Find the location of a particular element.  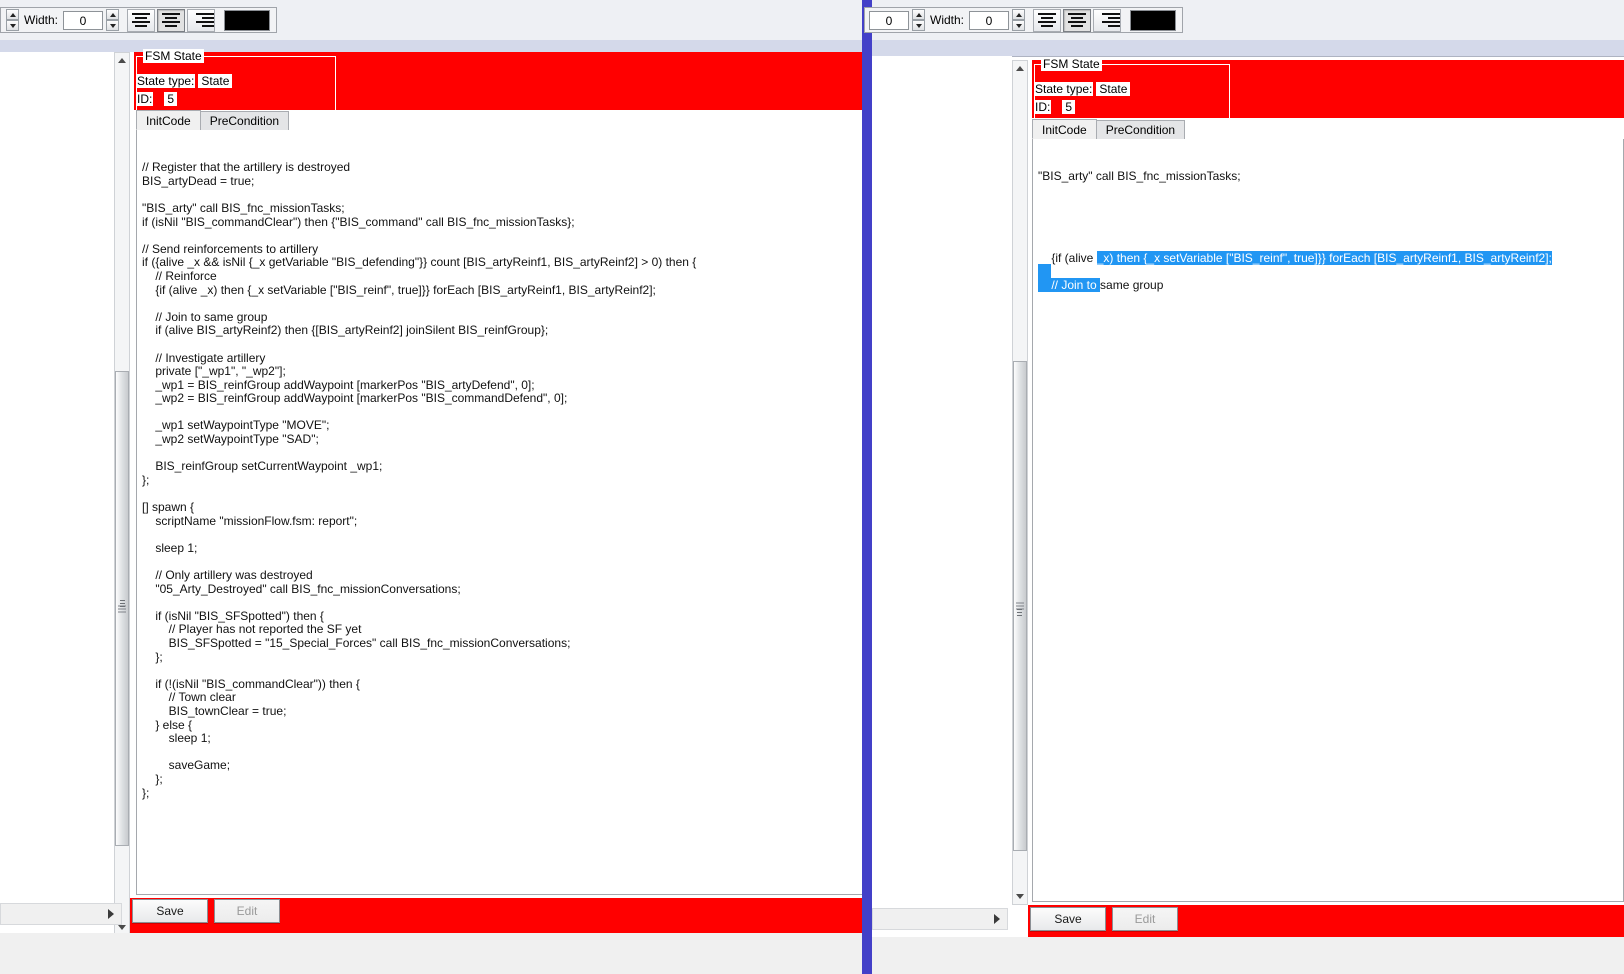

left-state-type-label: State type: is located at coordinates (166, 81).